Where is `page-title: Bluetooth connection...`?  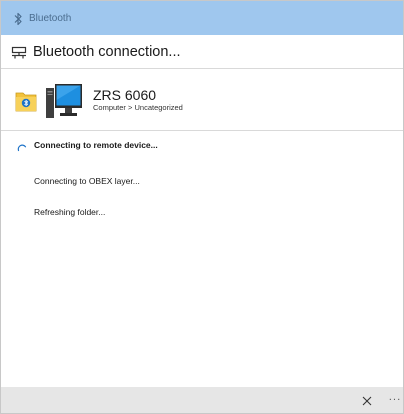
page-title: Bluetooth connection... is located at coordinates (107, 51).